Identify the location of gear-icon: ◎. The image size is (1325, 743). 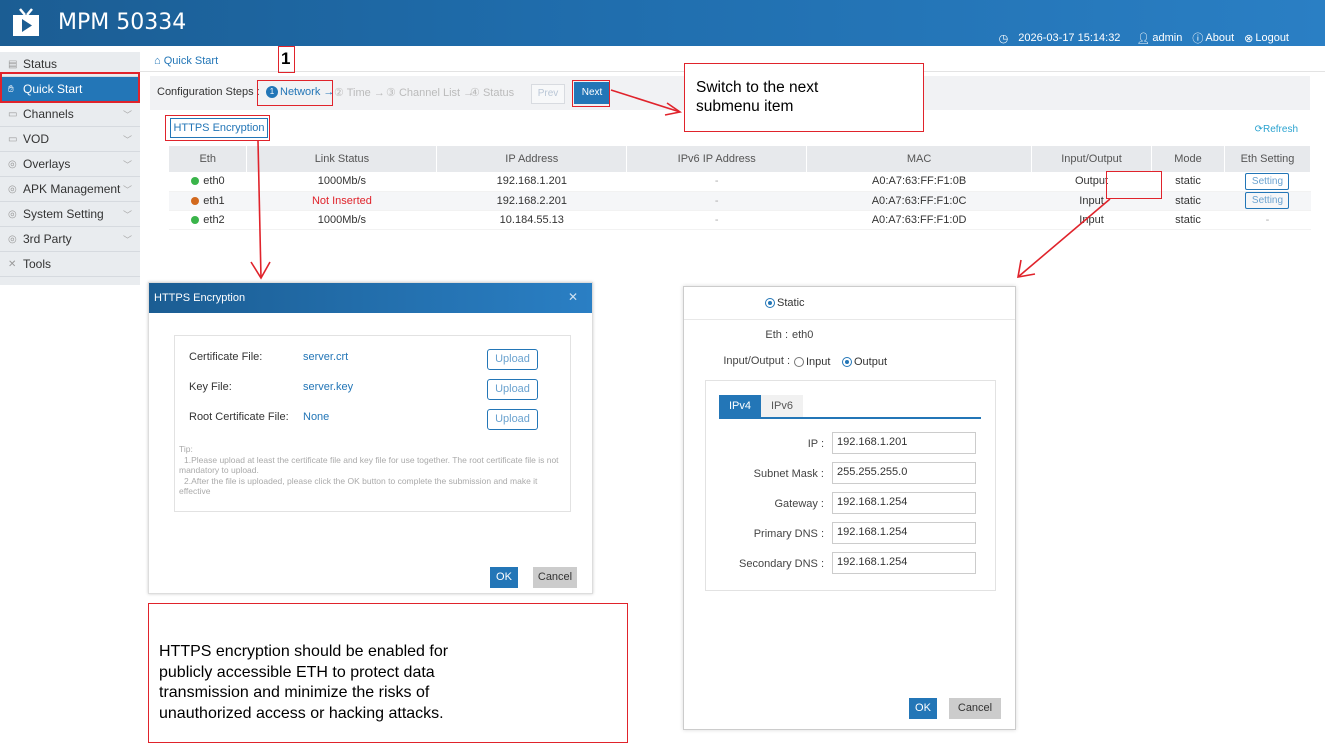
(12, 214).